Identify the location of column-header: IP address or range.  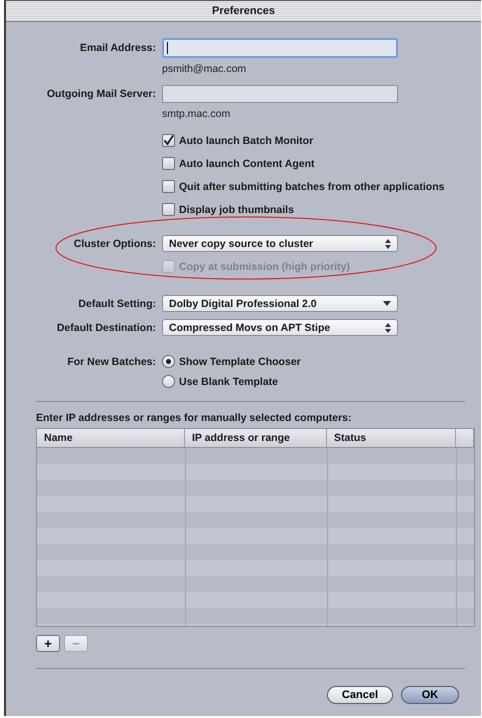
(256, 438).